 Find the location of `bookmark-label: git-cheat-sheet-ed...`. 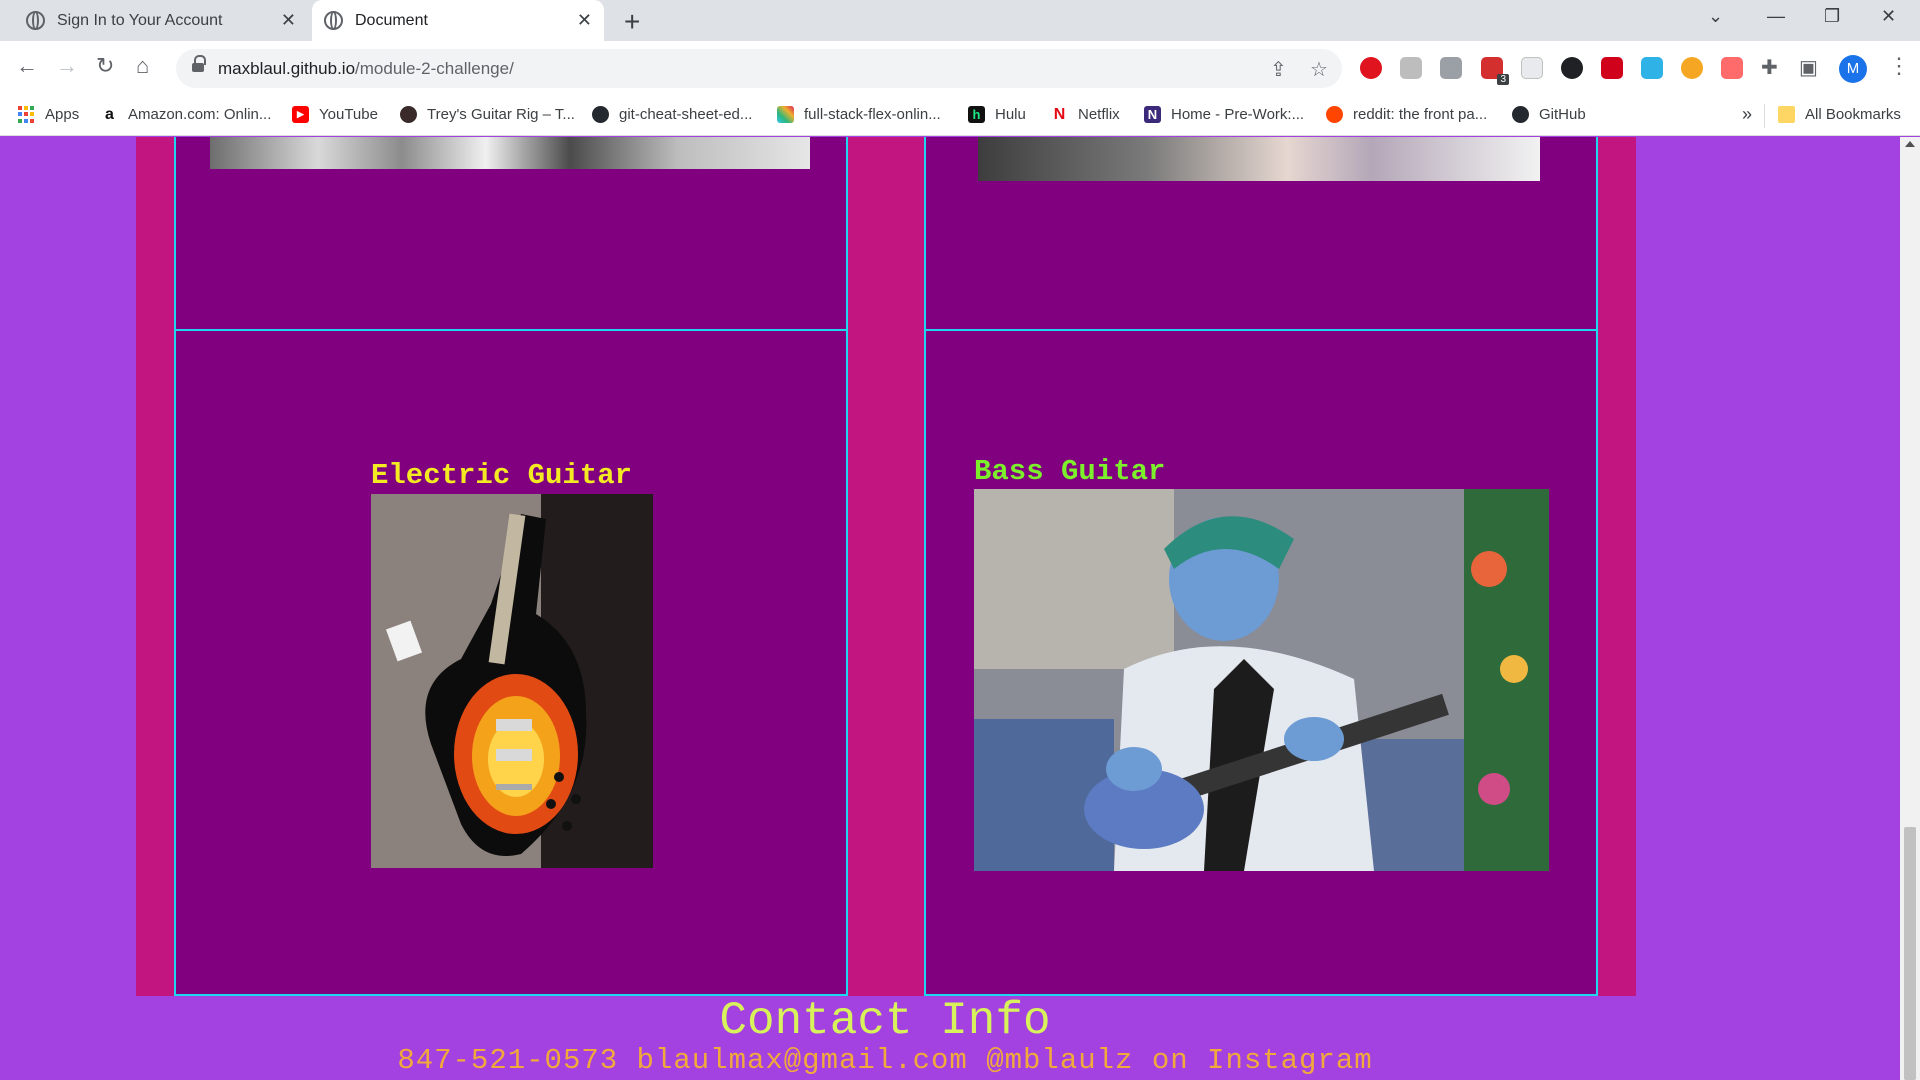

bookmark-label: git-cheat-sheet-ed... is located at coordinates (686, 114).